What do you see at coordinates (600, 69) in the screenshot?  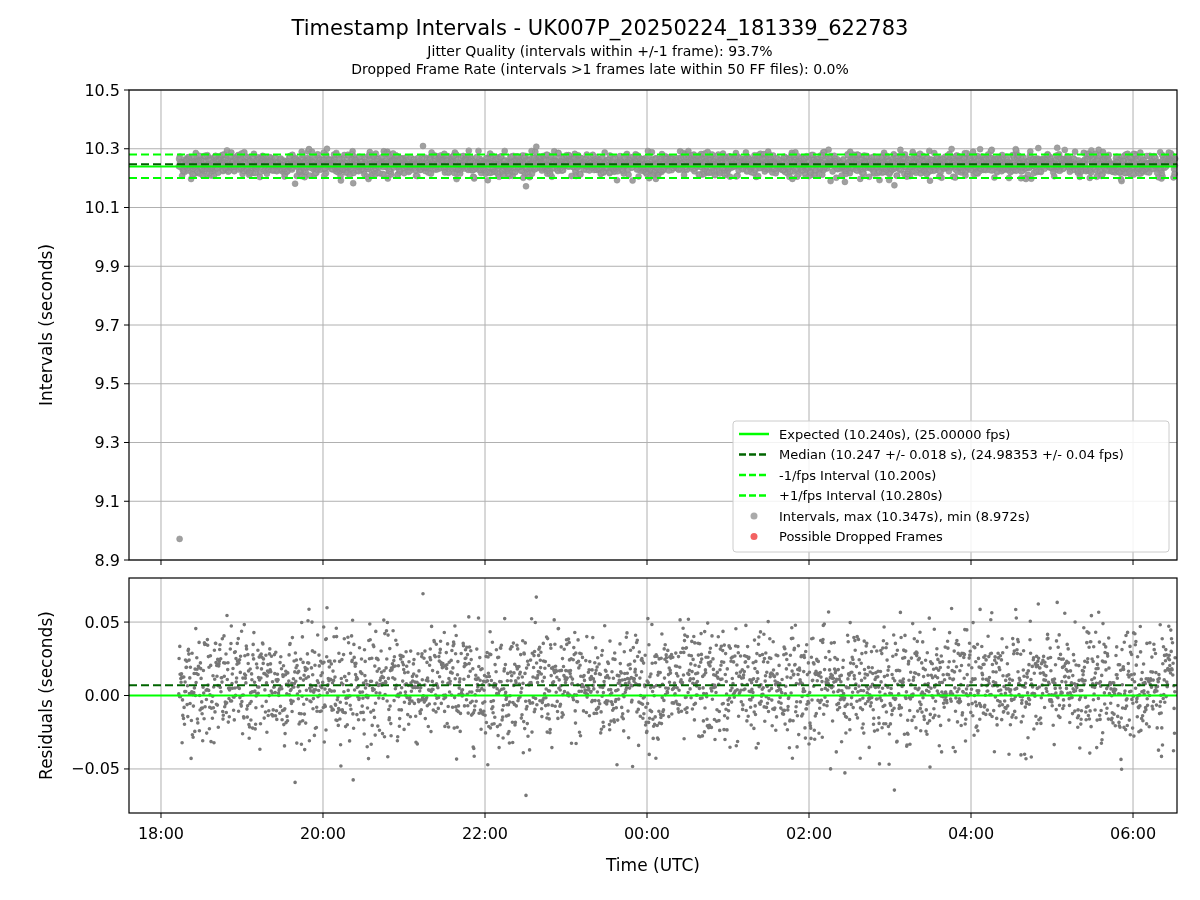 I see `figure-subtitle: Dropped Frame Rate (intervals >1 frames late within 50 FF files): 0.0%` at bounding box center [600, 69].